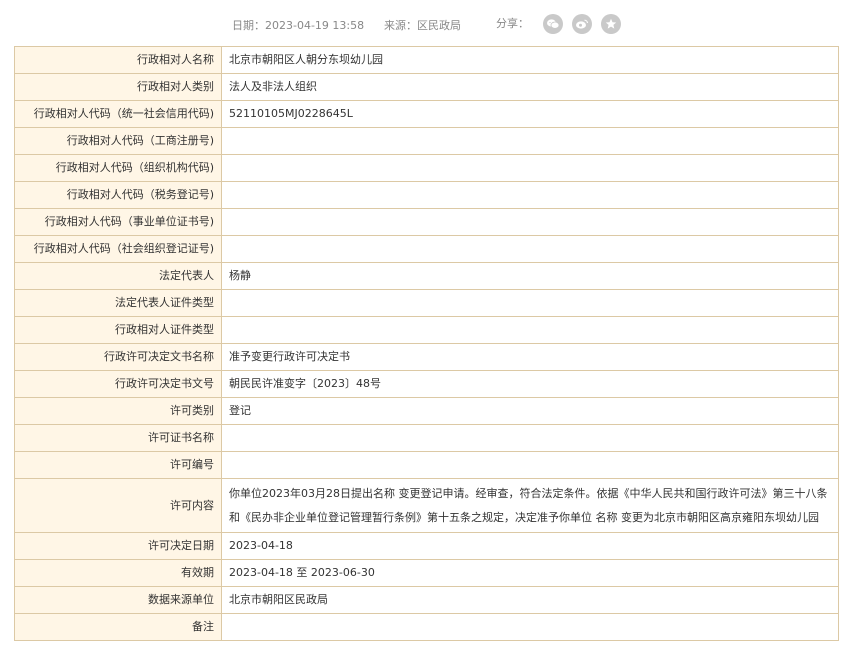 Image resolution: width=855 pixels, height=657 pixels. I want to click on table-row: 许可证书名称, so click(426, 438).